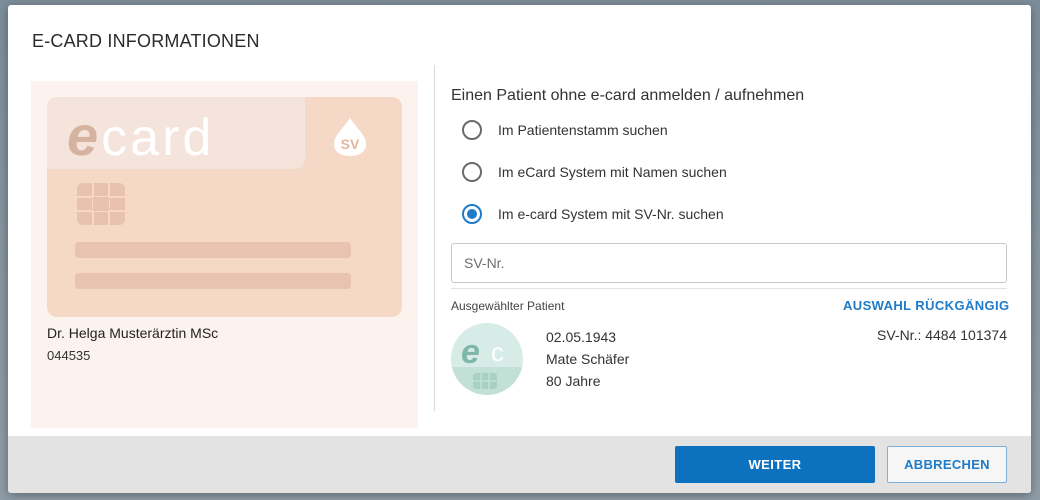 The width and height of the screenshot is (1040, 500). I want to click on abbrechen-button: ABBRECHEN, so click(947, 464).